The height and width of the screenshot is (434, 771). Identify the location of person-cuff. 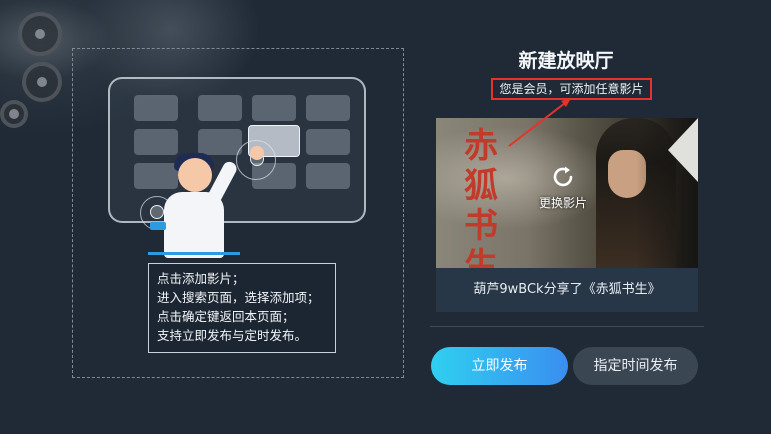
(158, 226).